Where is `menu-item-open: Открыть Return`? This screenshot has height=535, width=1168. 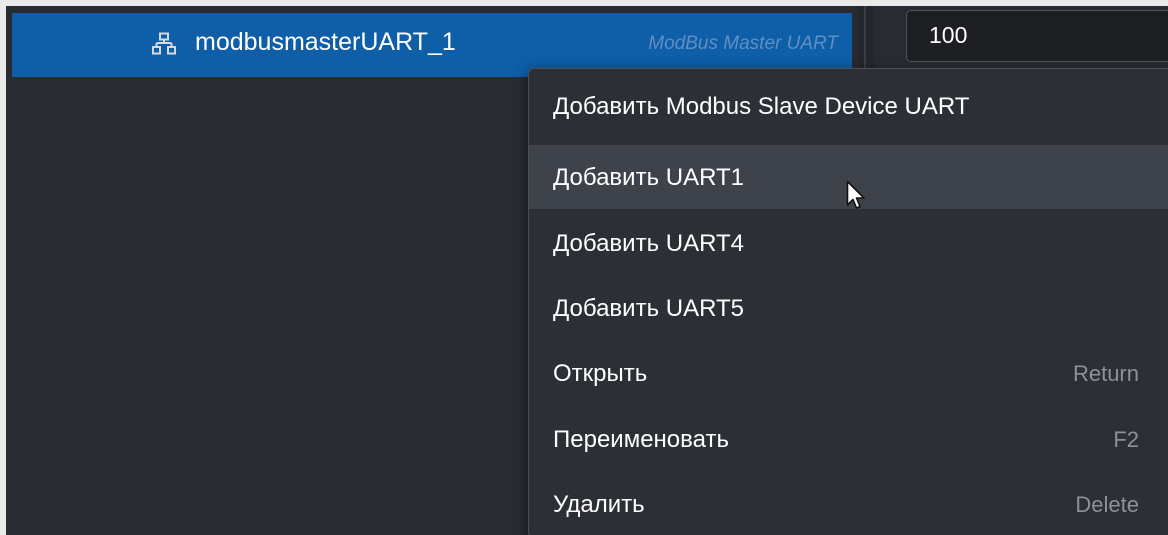
menu-item-open: Открыть Return is located at coordinates (848, 373).